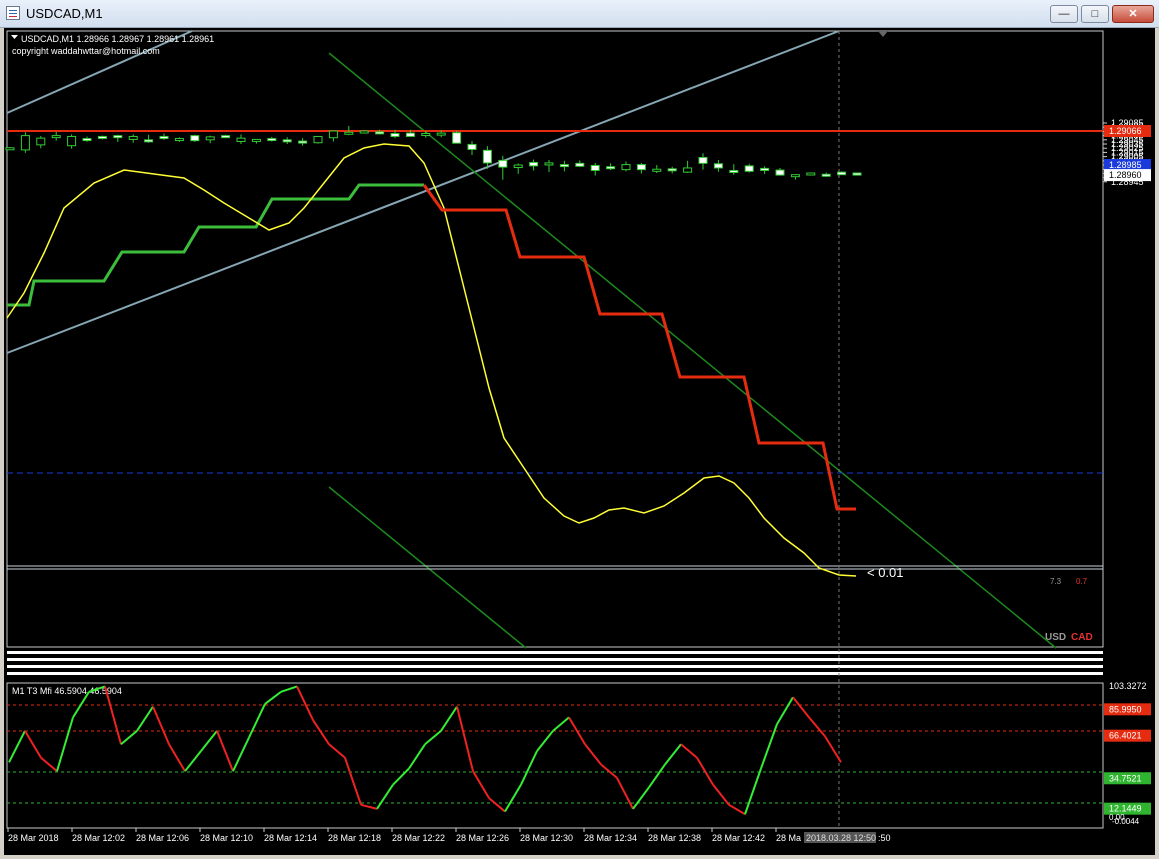  Describe the element at coordinates (883, 34) in the screenshot. I see `chart-shift-marker` at that location.